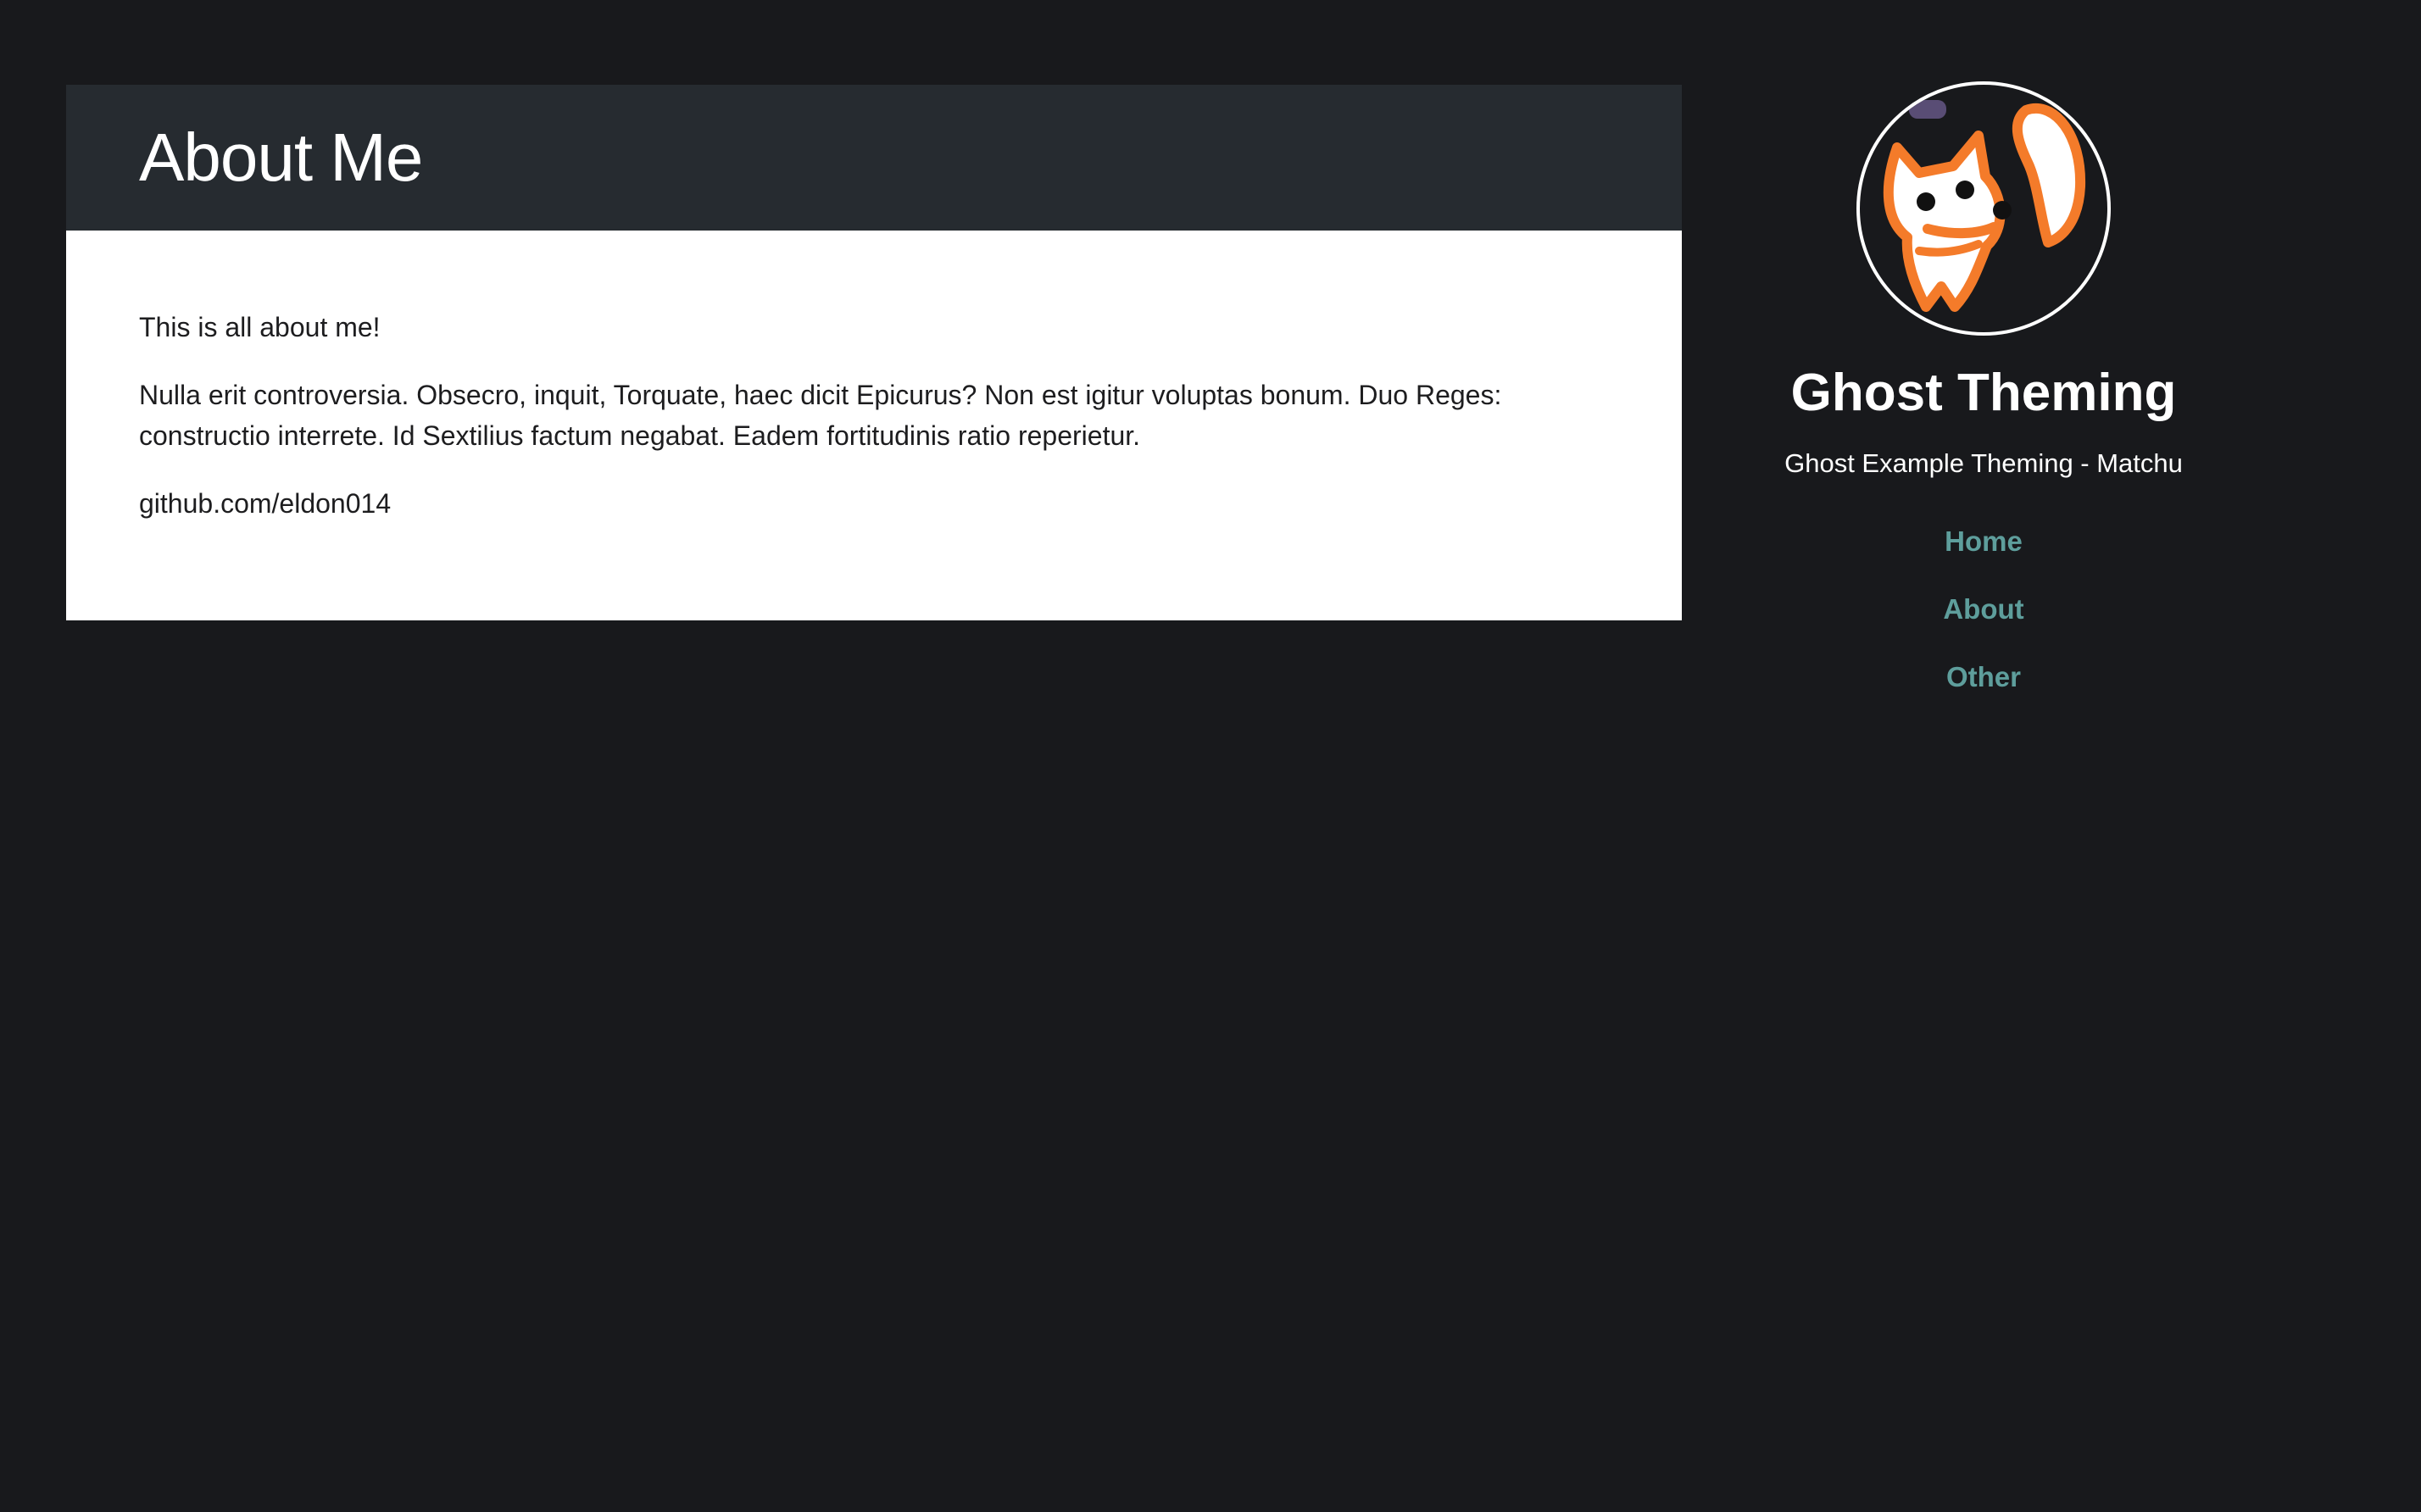 This screenshot has width=2421, height=1512. I want to click on nav-link-home: Home, so click(1984, 541).